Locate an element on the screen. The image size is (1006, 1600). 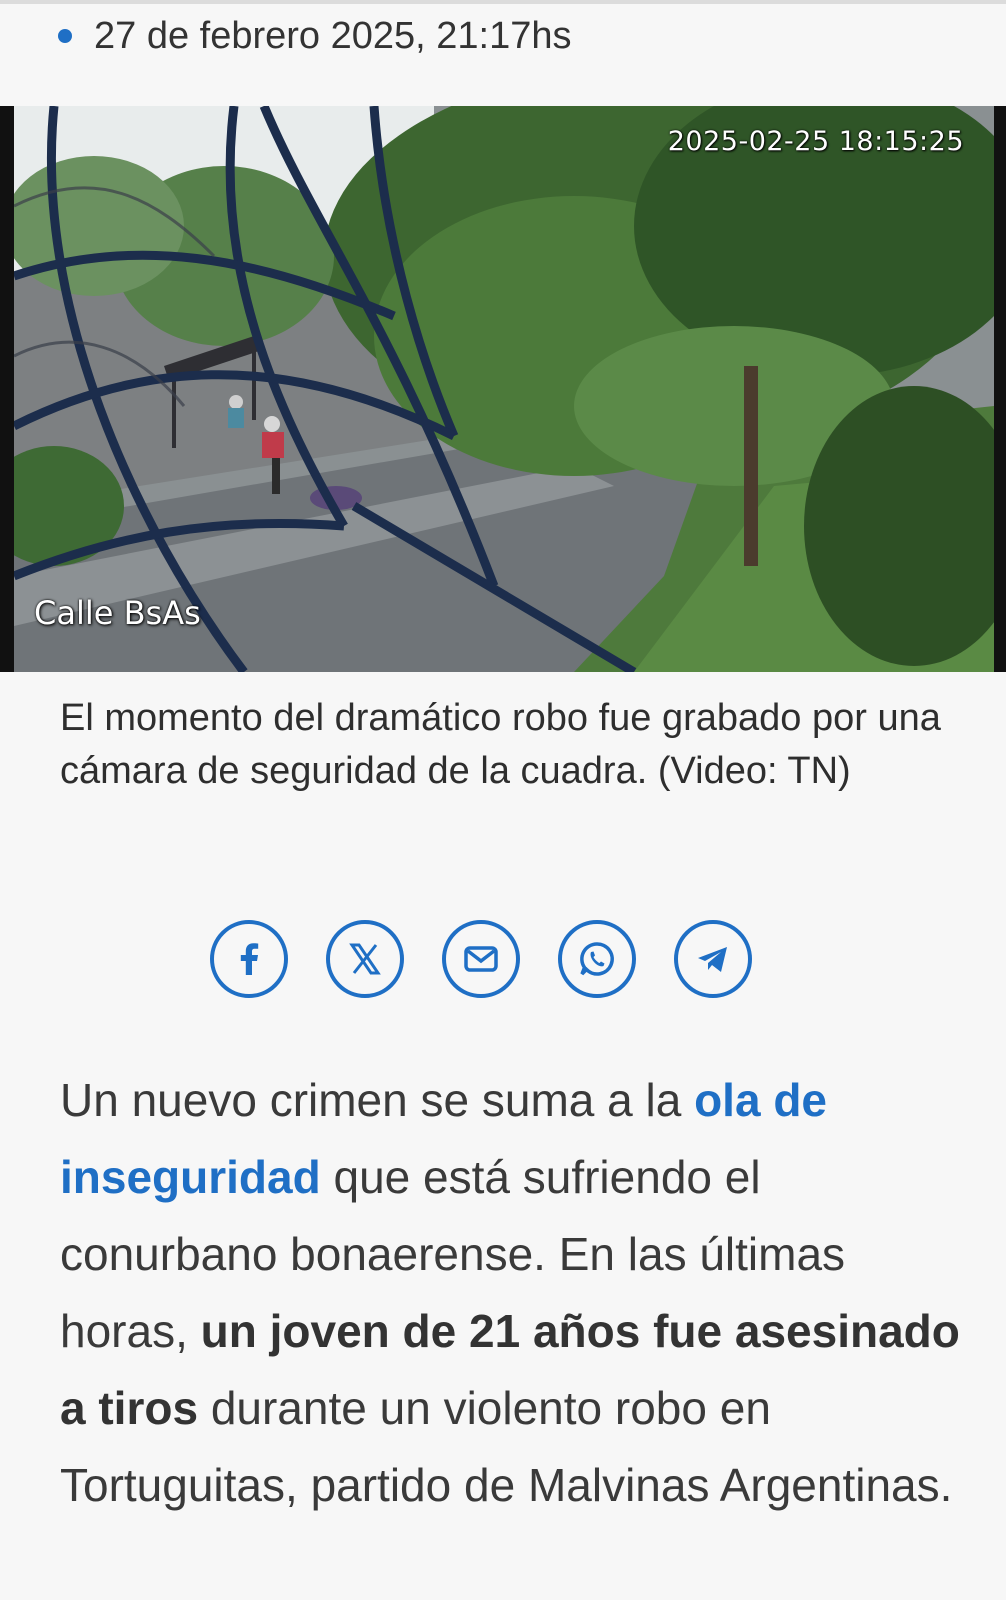
publish-date-row: 27 de febrero 2025, 21:17hs is located at coordinates (315, 36).